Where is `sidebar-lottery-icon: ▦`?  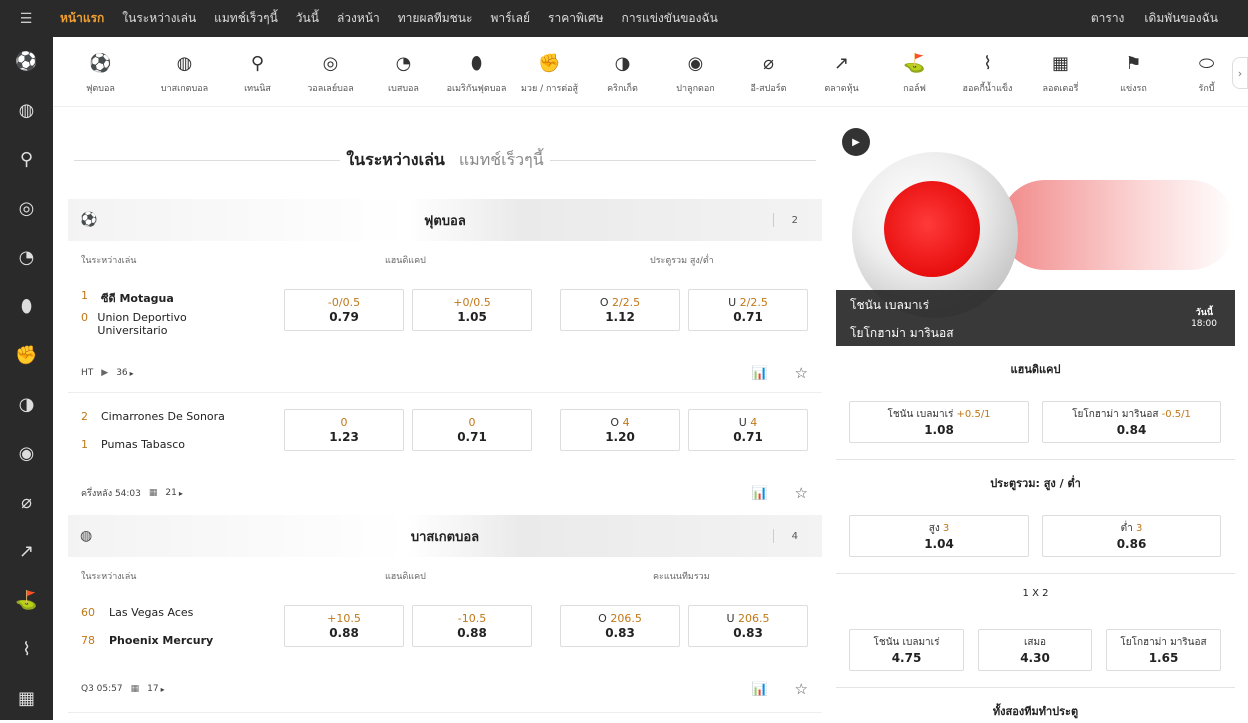 sidebar-lottery-icon: ▦ is located at coordinates (26, 698).